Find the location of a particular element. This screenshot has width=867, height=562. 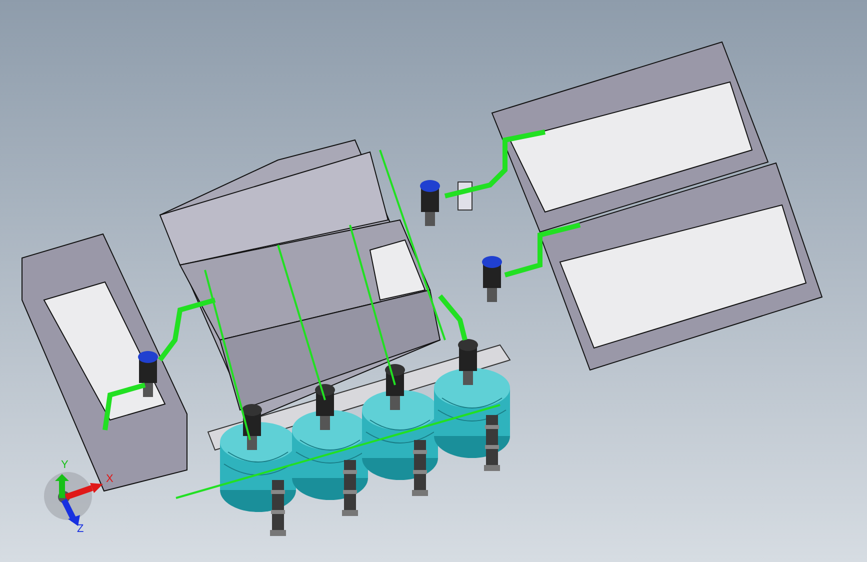

axis-label: Z is located at coordinates (80, 529).